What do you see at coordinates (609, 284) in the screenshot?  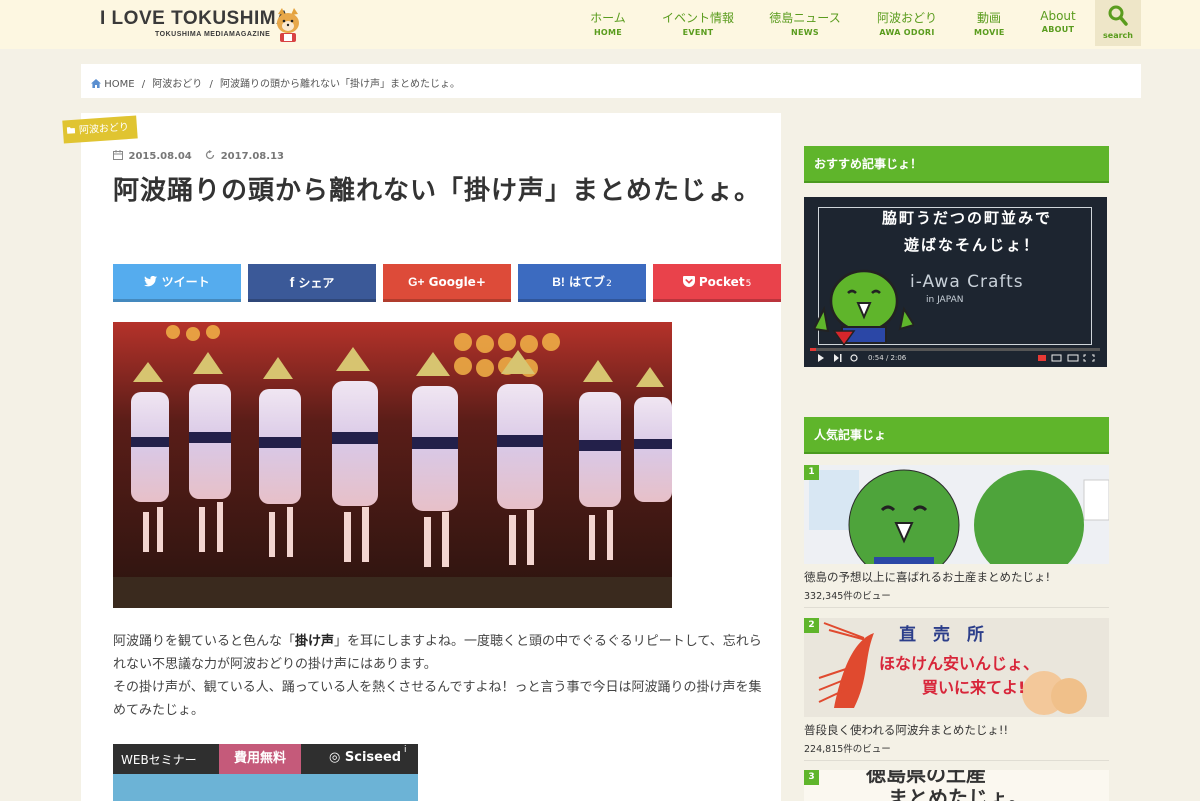 I see `hatena-count: 2` at bounding box center [609, 284].